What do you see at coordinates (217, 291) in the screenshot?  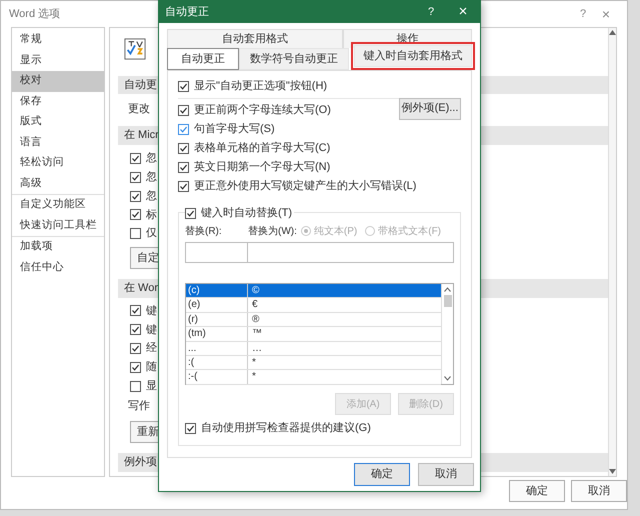 I see `list-cell: (c)` at bounding box center [217, 291].